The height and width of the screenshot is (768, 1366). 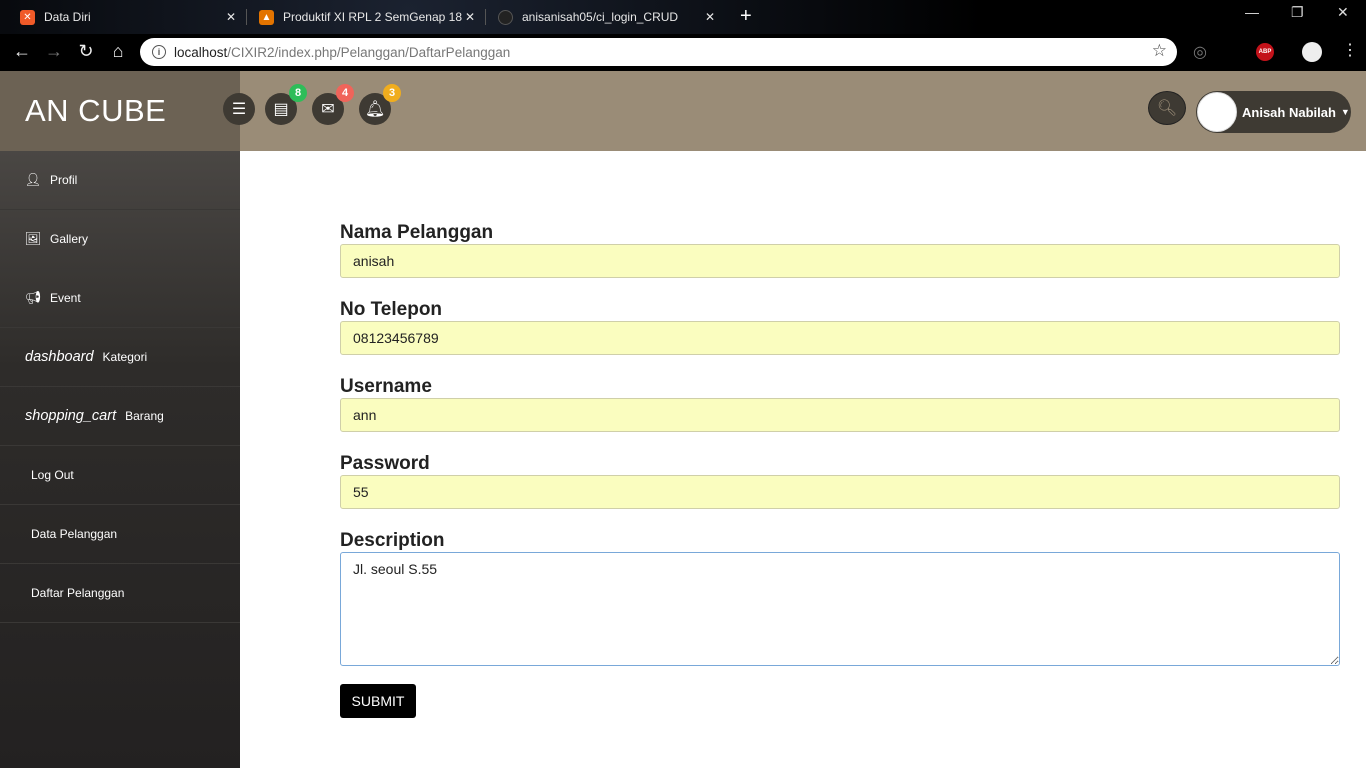 I want to click on sidebar-item-label: Barang, so click(x=144, y=416).